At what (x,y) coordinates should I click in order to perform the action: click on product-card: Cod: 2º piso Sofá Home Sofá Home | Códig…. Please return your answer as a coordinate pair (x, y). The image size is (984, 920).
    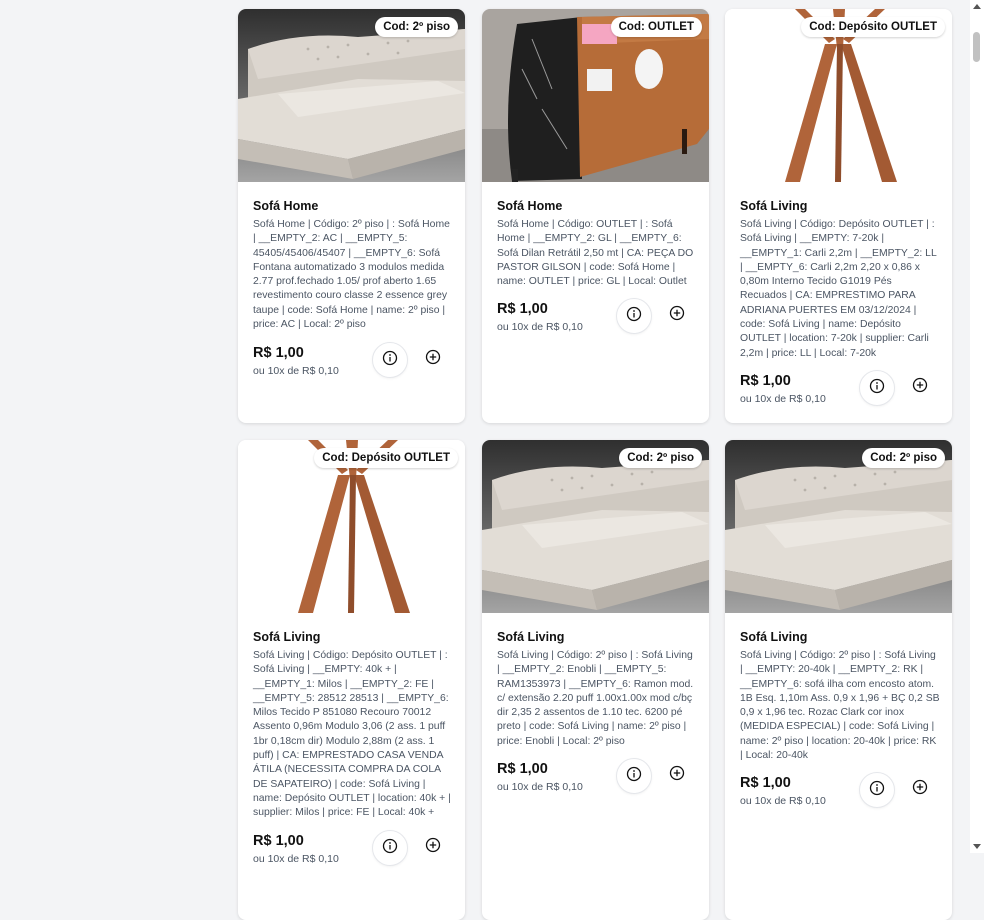
    Looking at the image, I should click on (351, 216).